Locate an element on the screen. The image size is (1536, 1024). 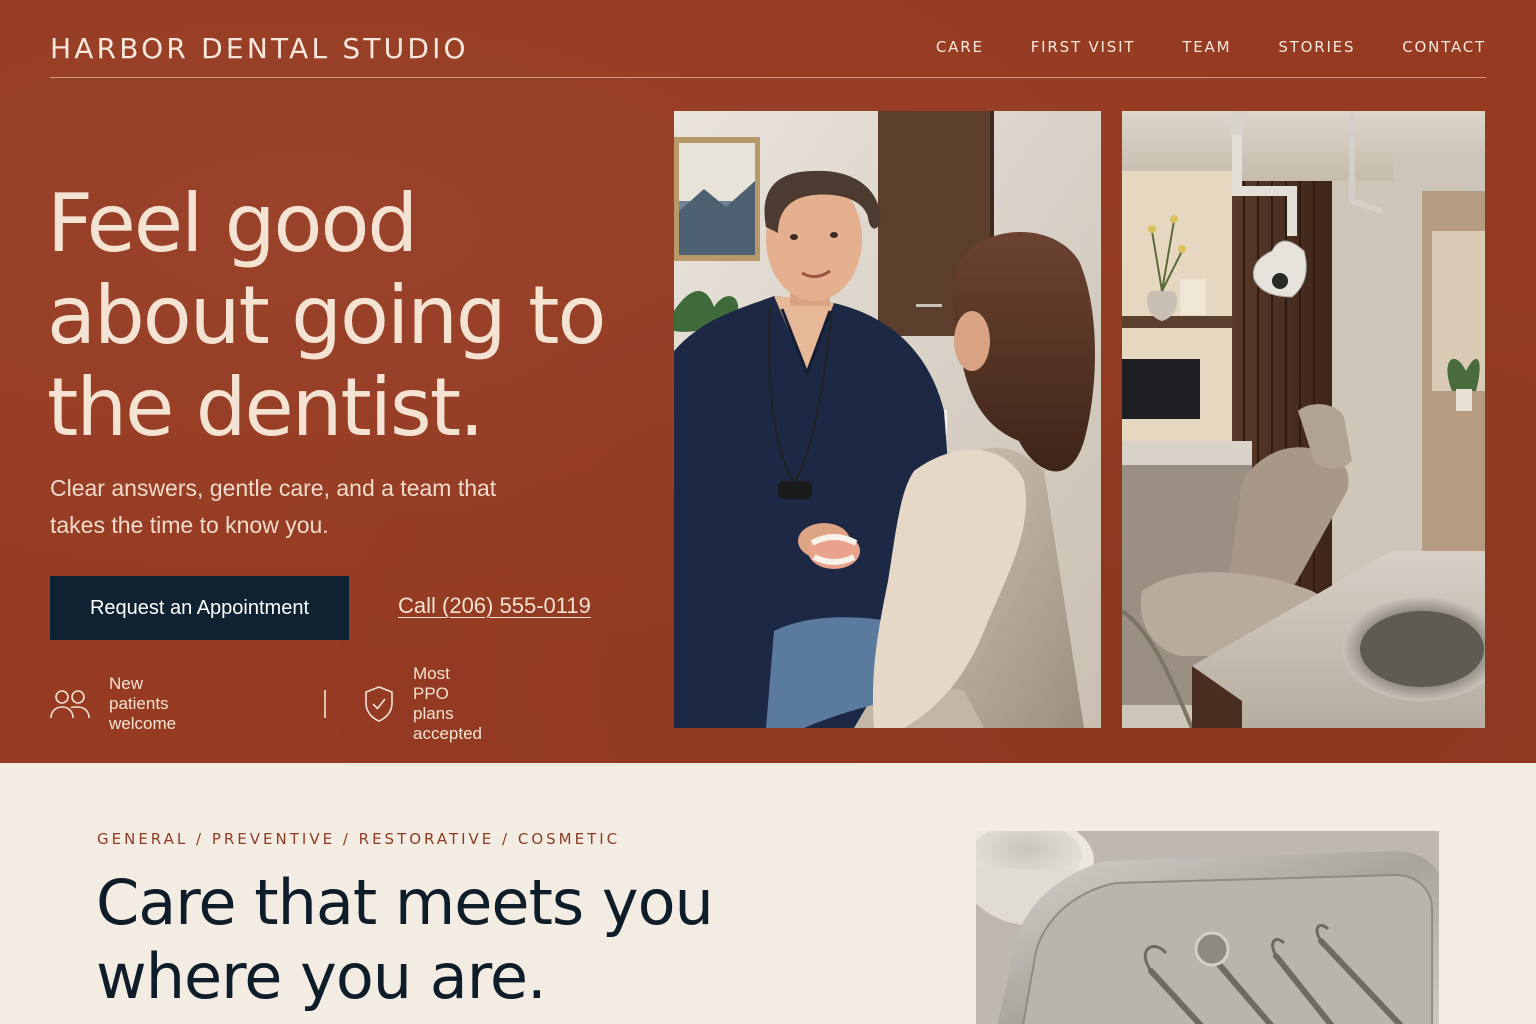
shield-check-icon is located at coordinates (379, 704).